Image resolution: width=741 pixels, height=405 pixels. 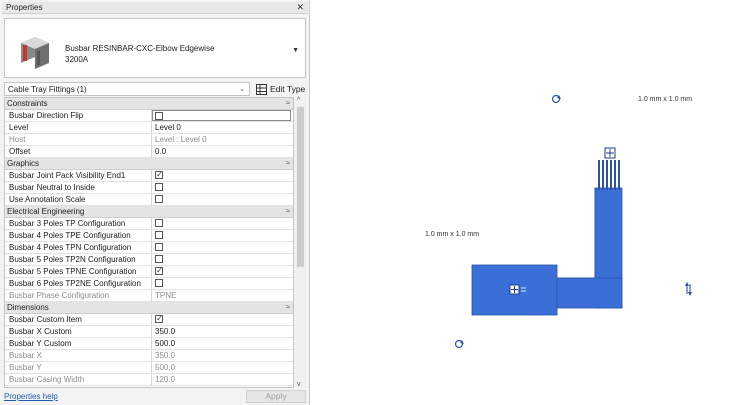 I want to click on properties-scrollbar: ^ v, so click(x=300, y=242).